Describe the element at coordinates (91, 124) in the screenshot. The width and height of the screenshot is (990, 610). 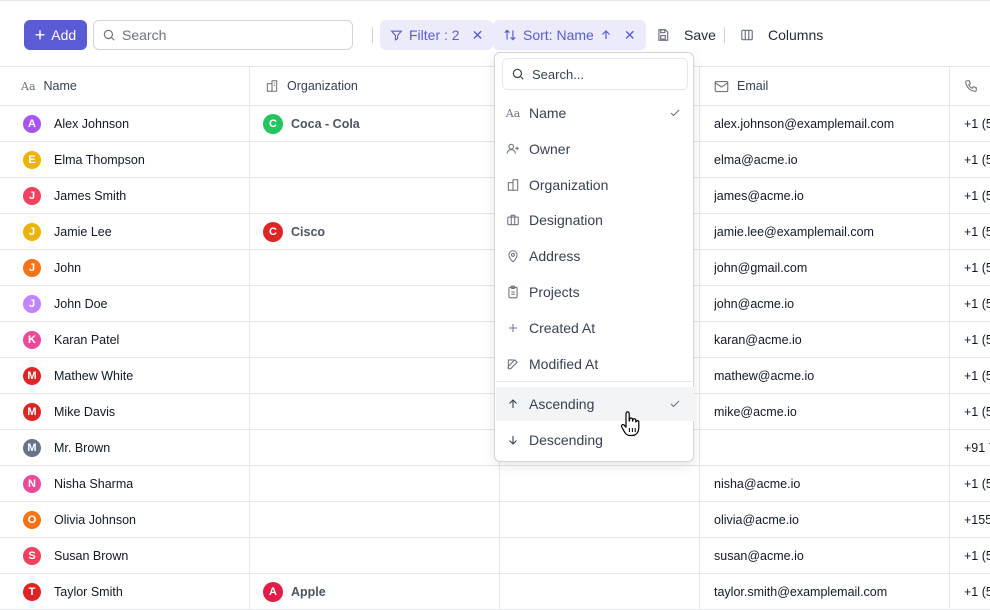
I see `contact-name: Alex Johnson` at that location.